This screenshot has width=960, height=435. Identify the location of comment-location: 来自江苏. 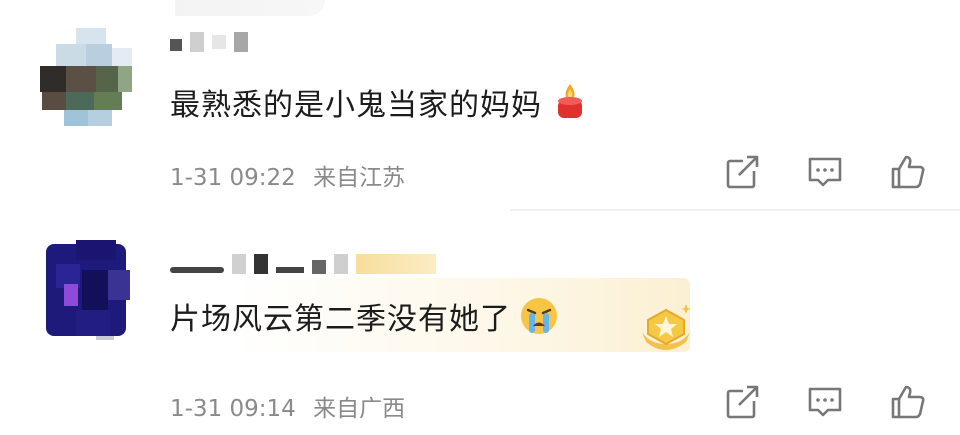
(359, 178).